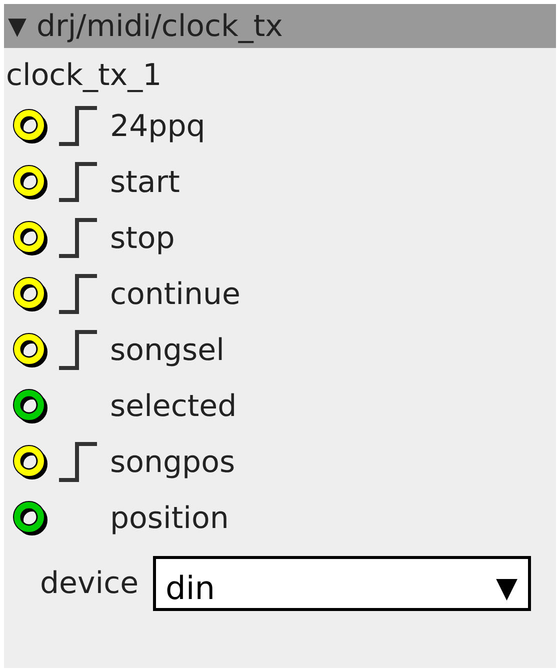 The height and width of the screenshot is (672, 560). I want to click on attribute-label: device, so click(89, 584).